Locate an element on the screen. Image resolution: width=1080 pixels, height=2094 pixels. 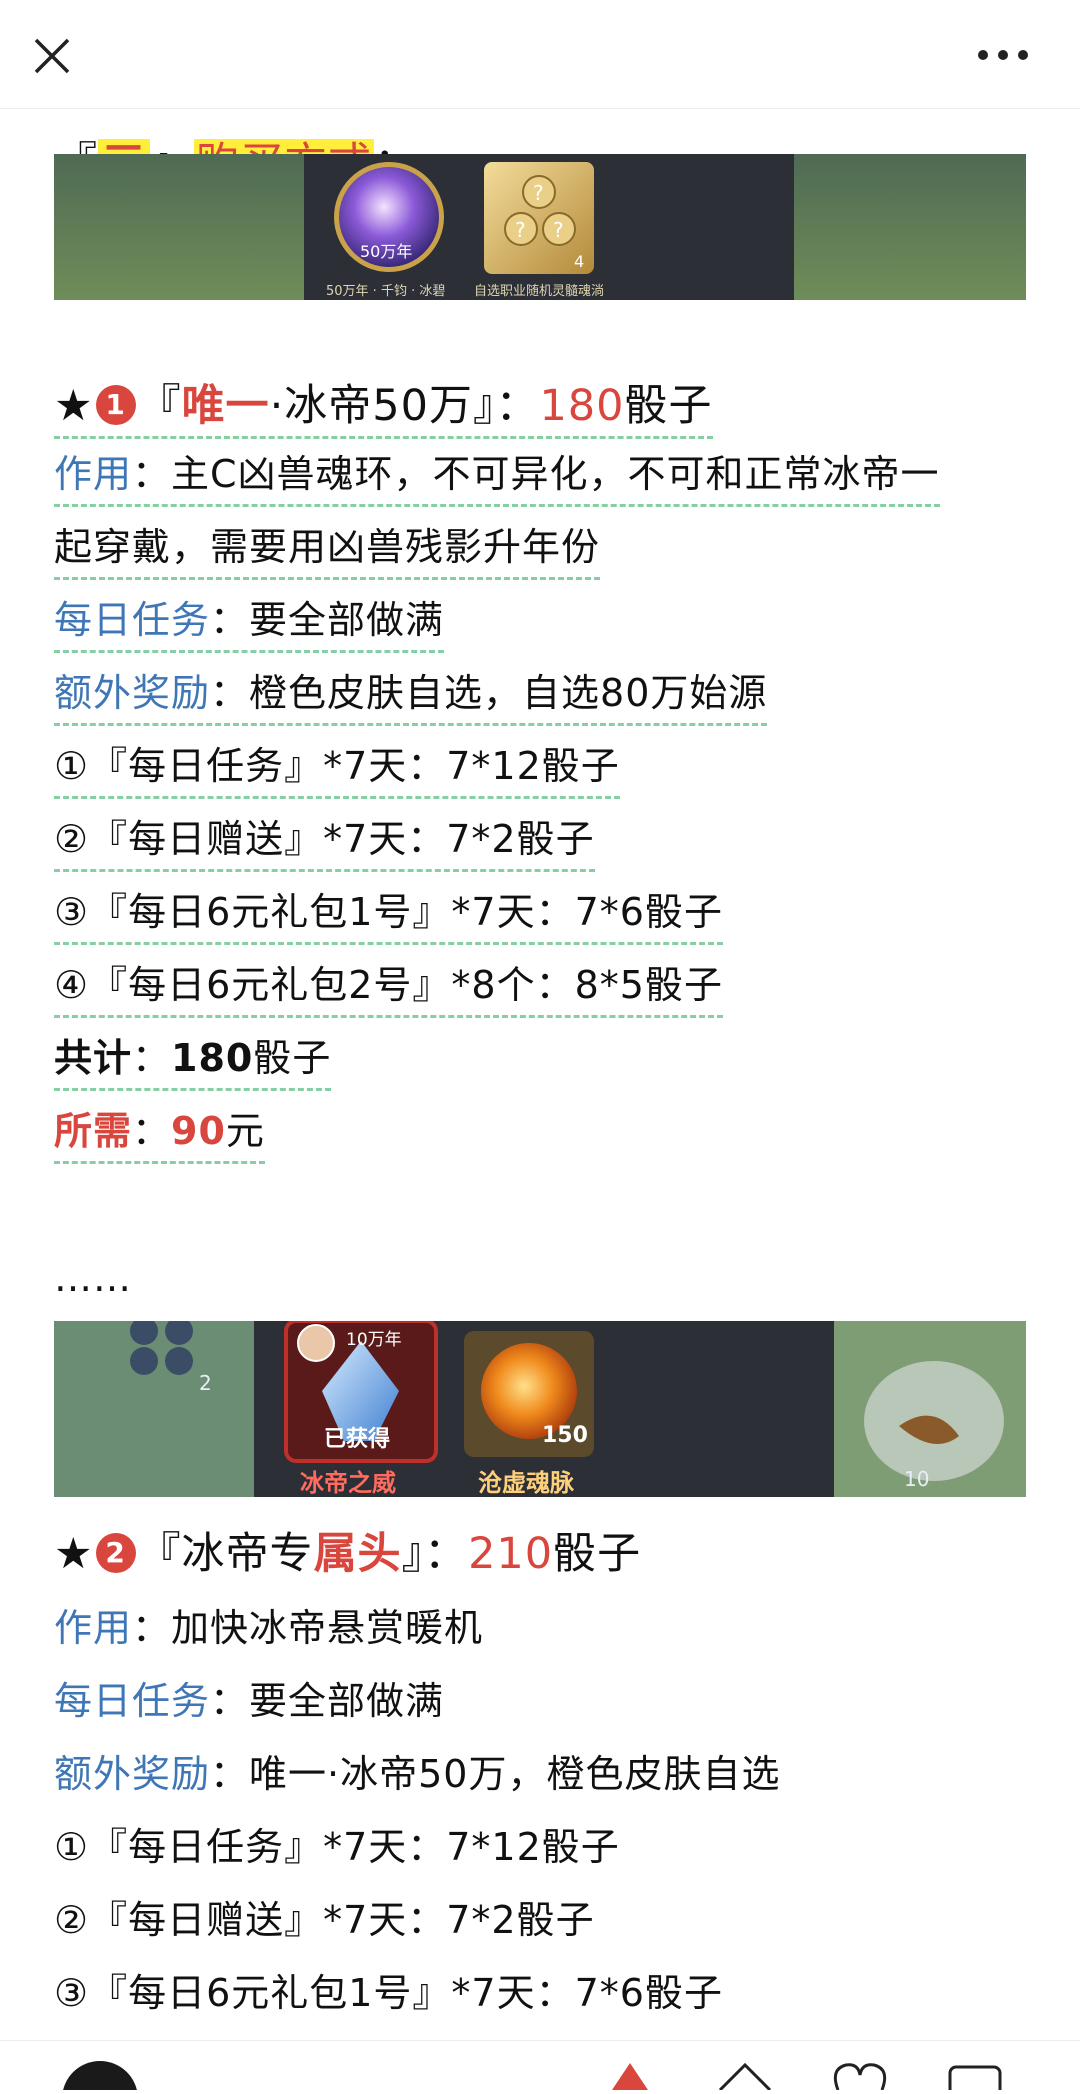
item-2-count: 150 is located at coordinates (565, 1435).